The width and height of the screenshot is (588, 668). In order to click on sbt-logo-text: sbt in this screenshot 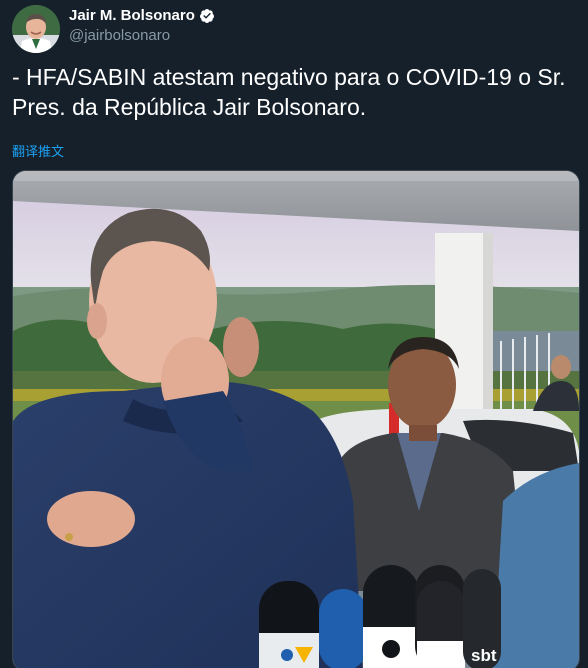, I will do `click(484, 655)`.